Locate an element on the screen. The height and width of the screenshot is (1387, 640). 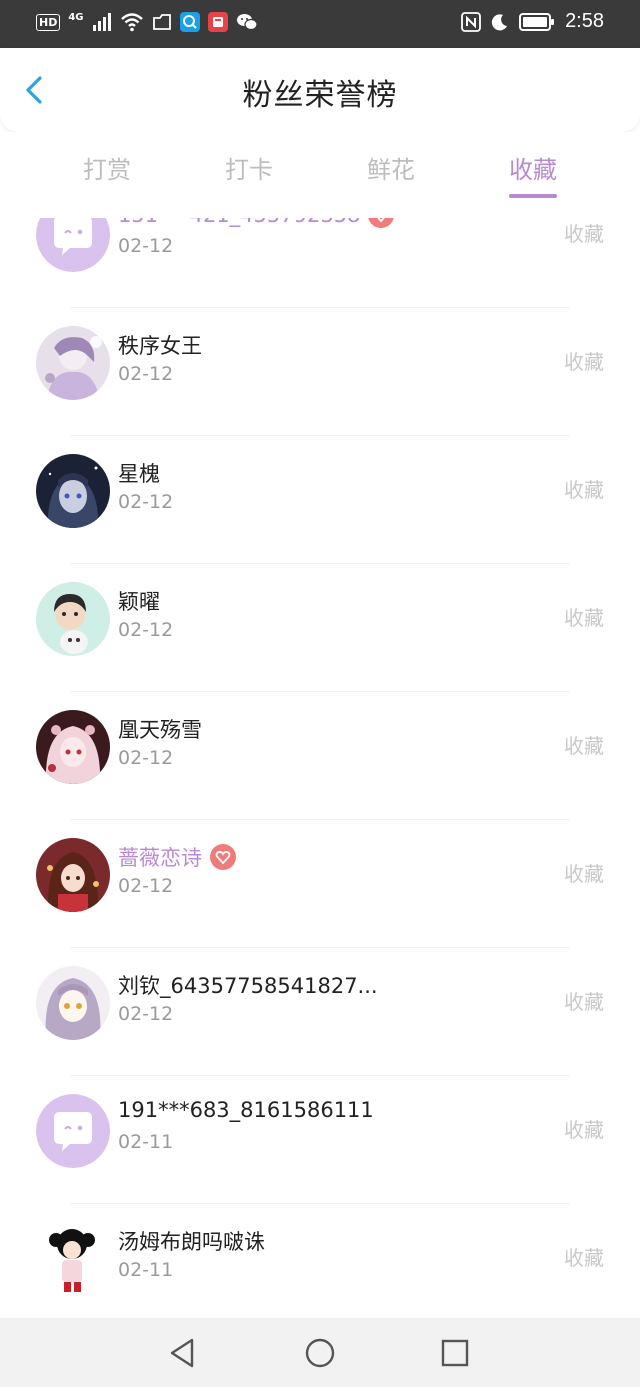
tab-flowers: 鲜花 is located at coordinates (391, 175).